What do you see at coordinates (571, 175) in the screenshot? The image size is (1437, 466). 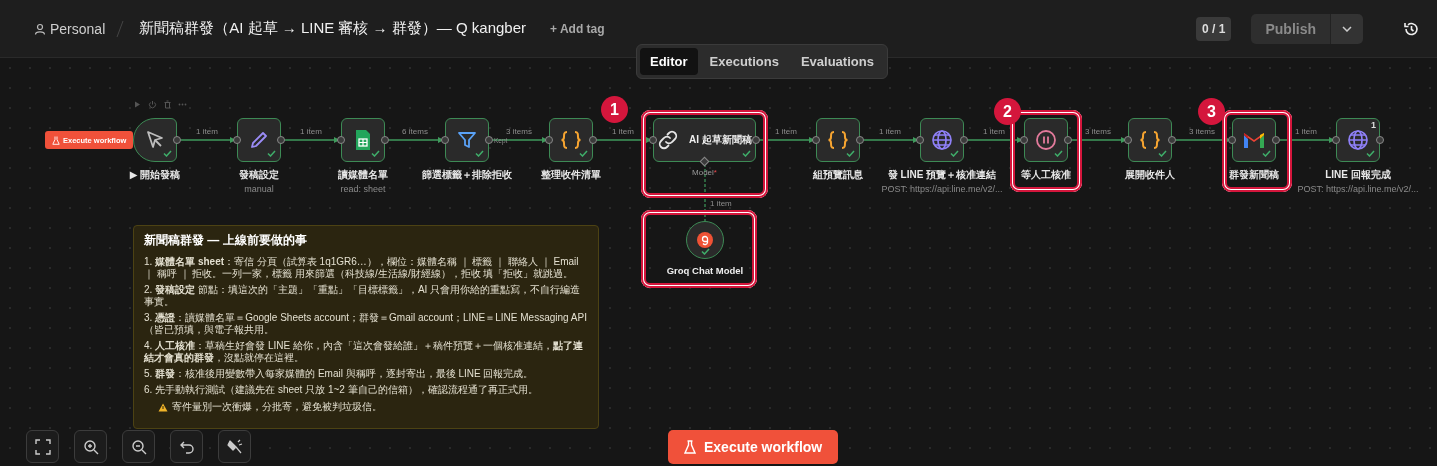 I see `node-label: 整理收件清單` at bounding box center [571, 175].